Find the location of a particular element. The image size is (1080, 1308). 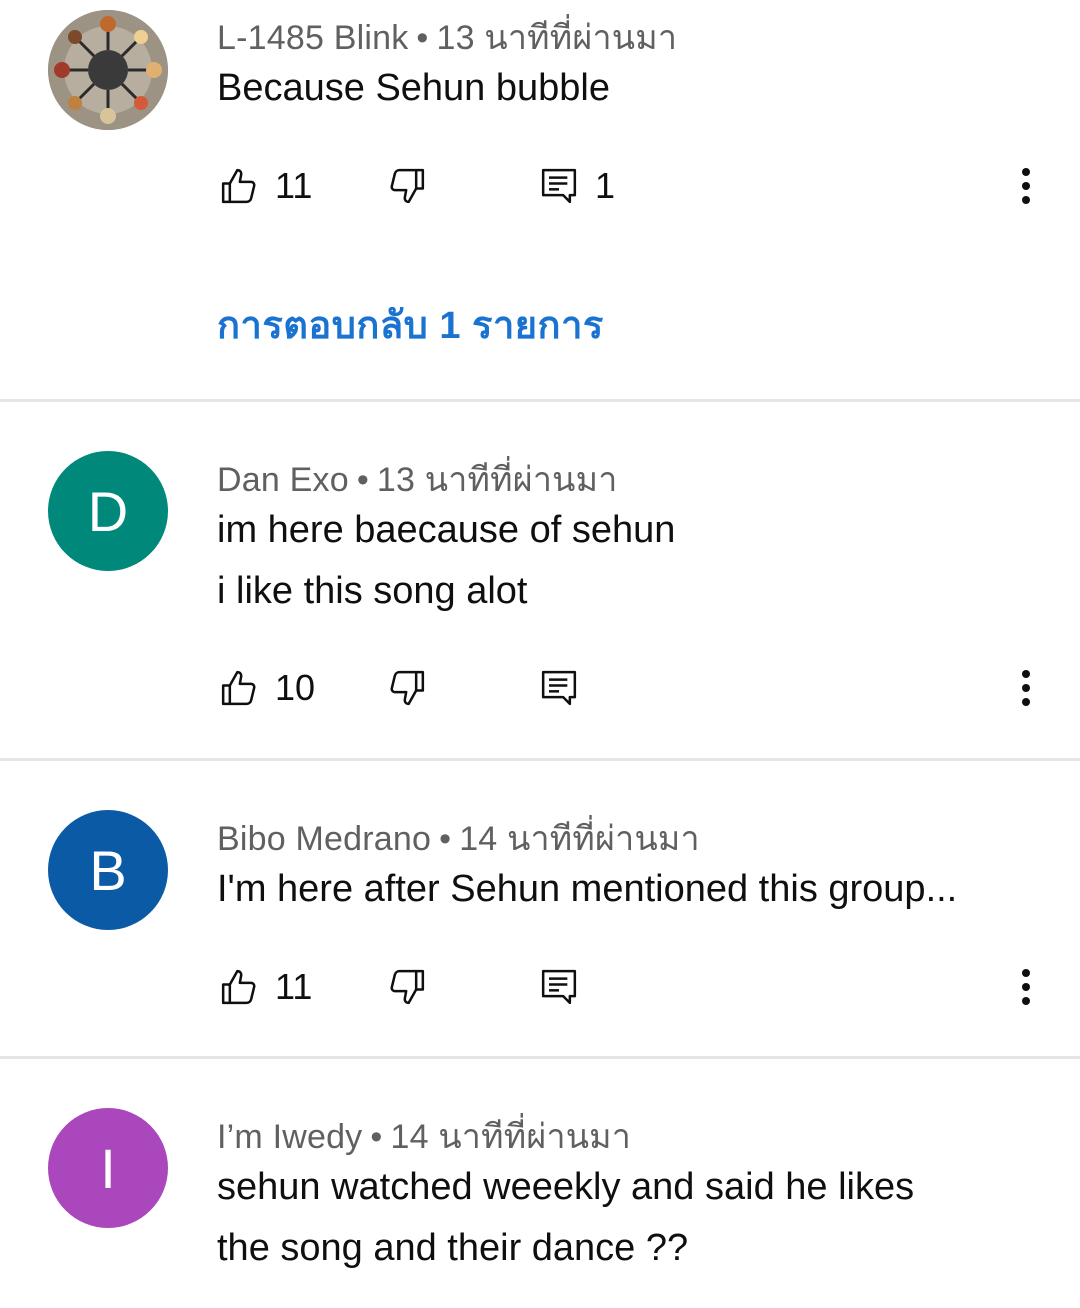

avatar: I is located at coordinates (108, 1168).